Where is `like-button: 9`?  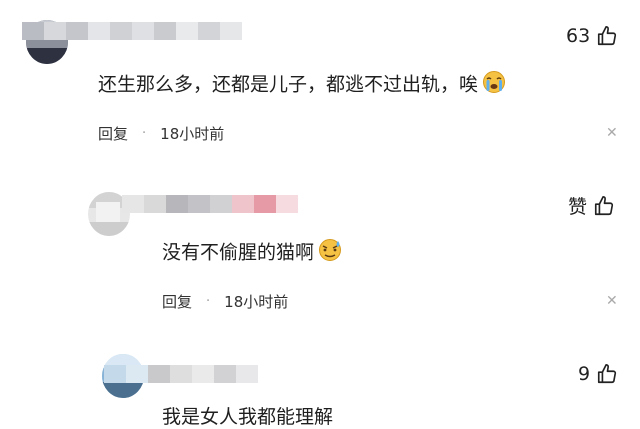
like-button: 9 is located at coordinates (598, 374).